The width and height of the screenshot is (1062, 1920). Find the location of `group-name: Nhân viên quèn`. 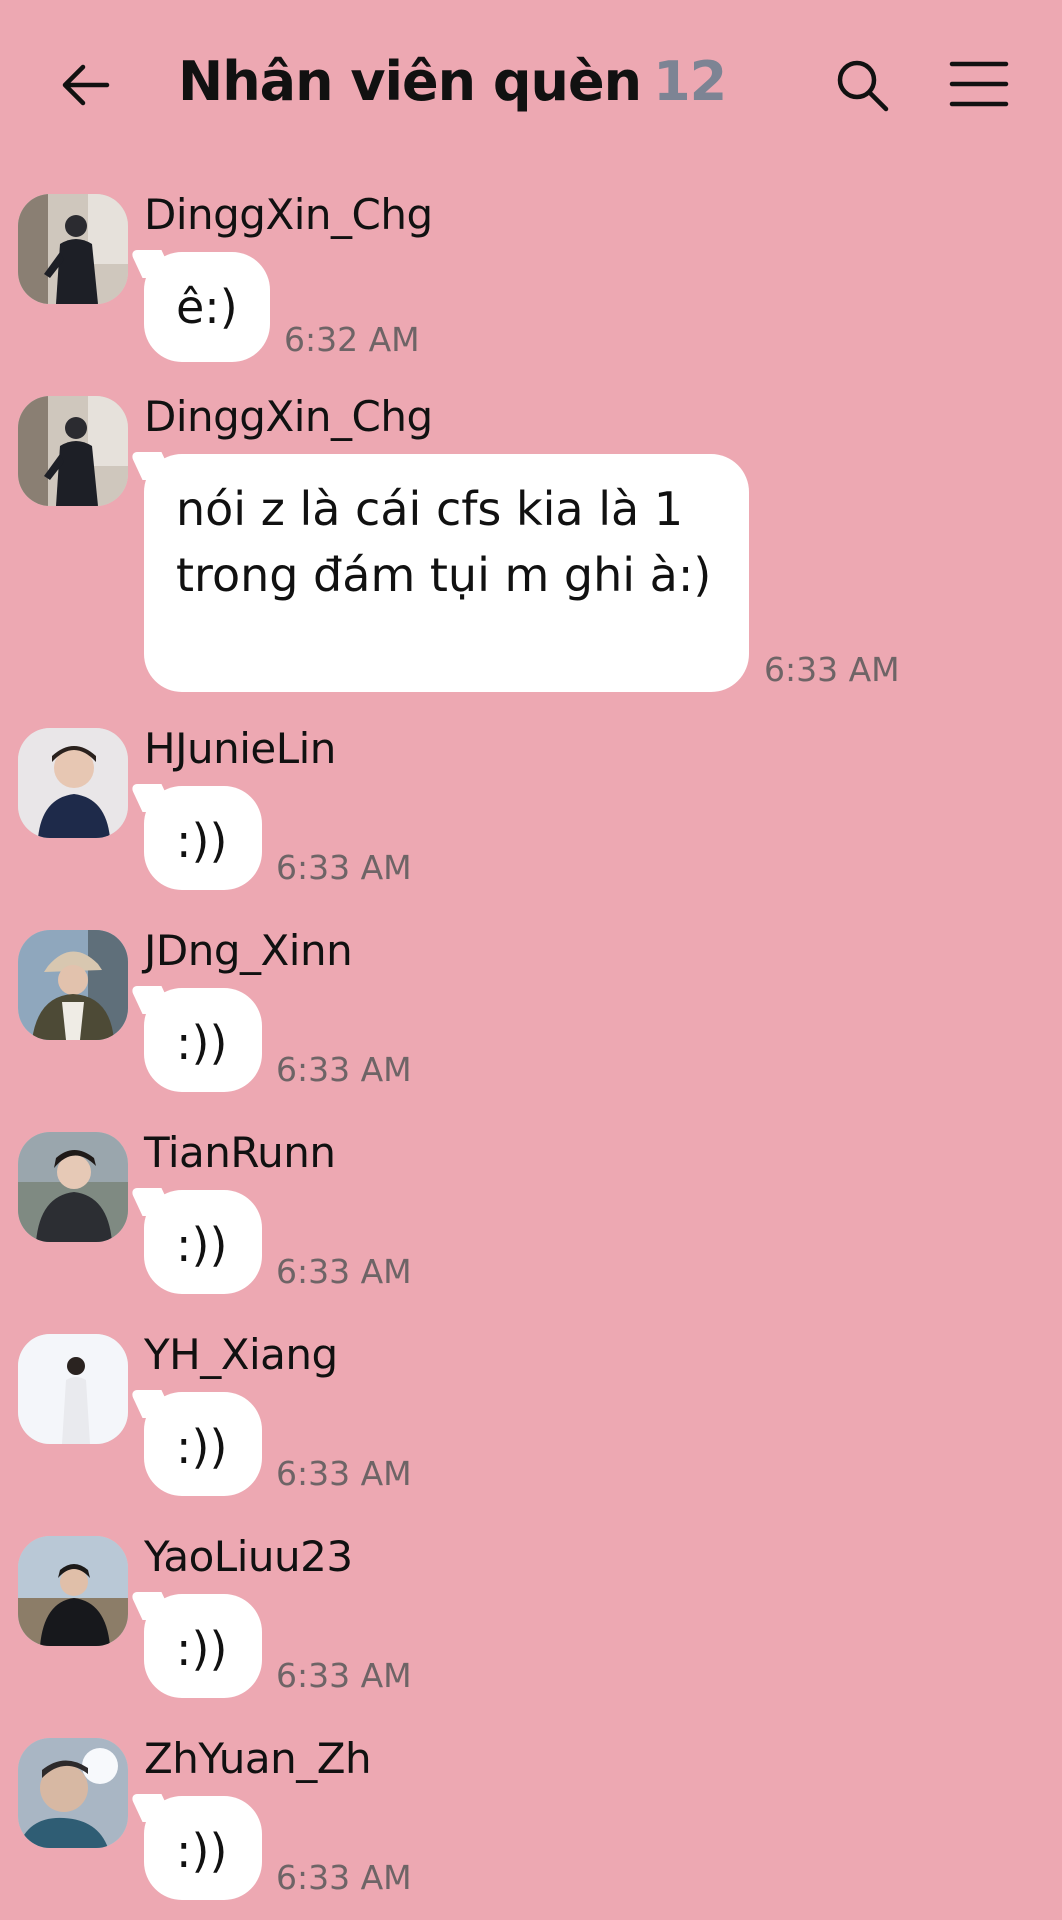

group-name: Nhân viên quèn is located at coordinates (410, 81).